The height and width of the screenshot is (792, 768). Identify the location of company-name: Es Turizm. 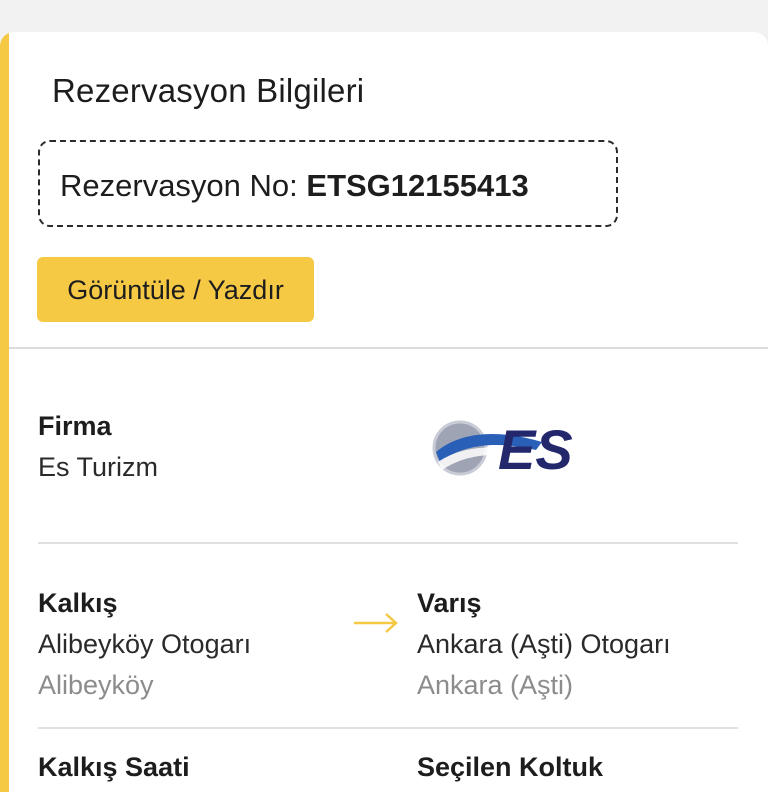
(98, 467).